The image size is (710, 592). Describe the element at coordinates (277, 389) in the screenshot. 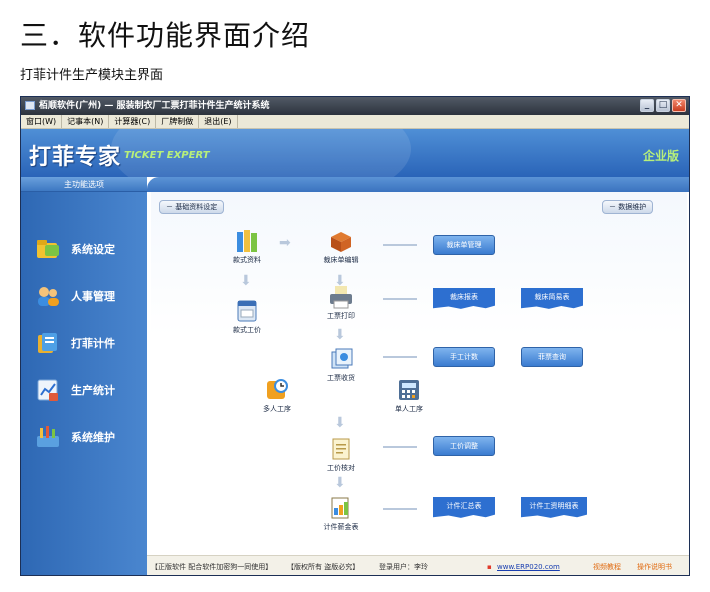

I see `clock-icon` at that location.